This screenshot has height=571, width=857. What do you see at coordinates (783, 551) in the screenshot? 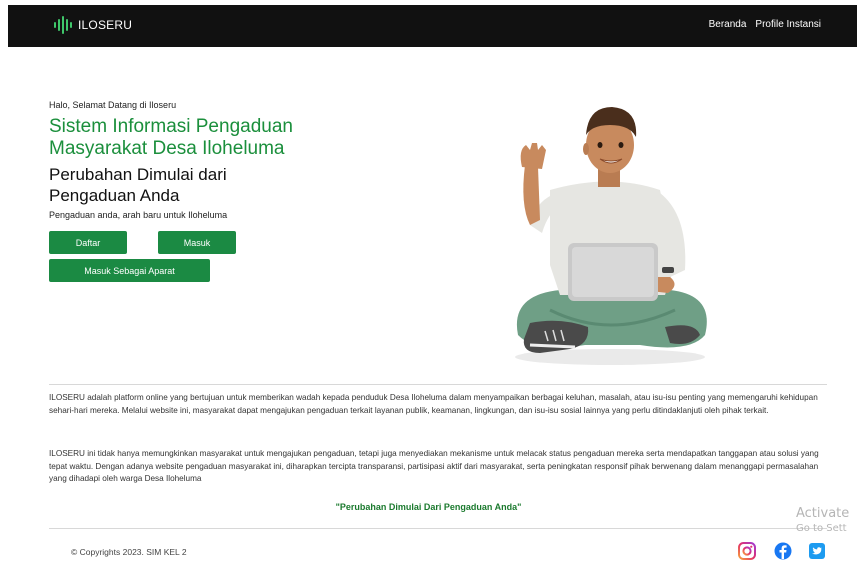
I see `facebook-icon` at bounding box center [783, 551].